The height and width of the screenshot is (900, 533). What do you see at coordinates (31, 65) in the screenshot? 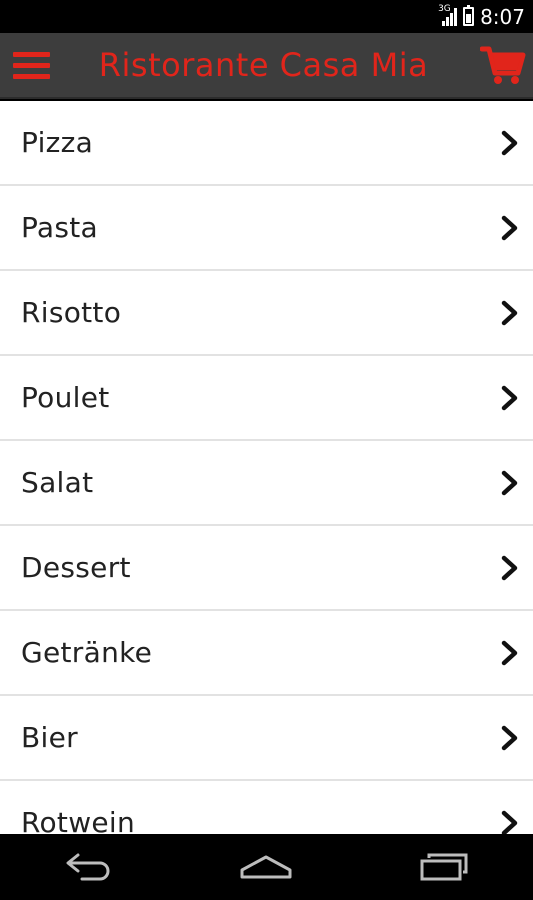
I see `hamburger-menu-icon` at bounding box center [31, 65].